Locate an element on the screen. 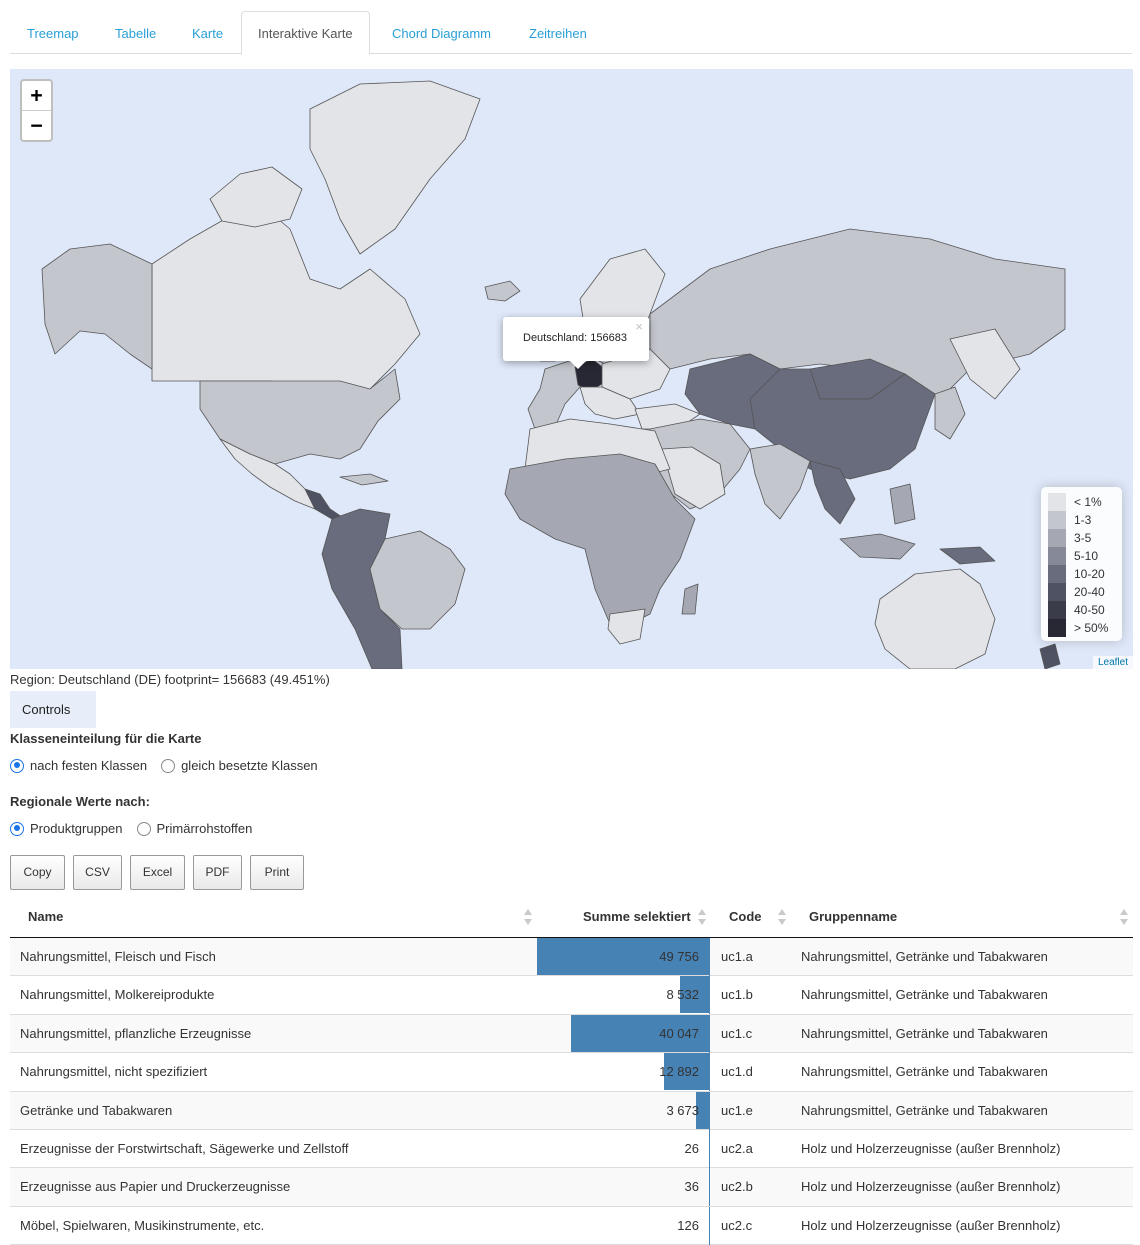  cell-sum: 12 892 is located at coordinates (624, 1072).